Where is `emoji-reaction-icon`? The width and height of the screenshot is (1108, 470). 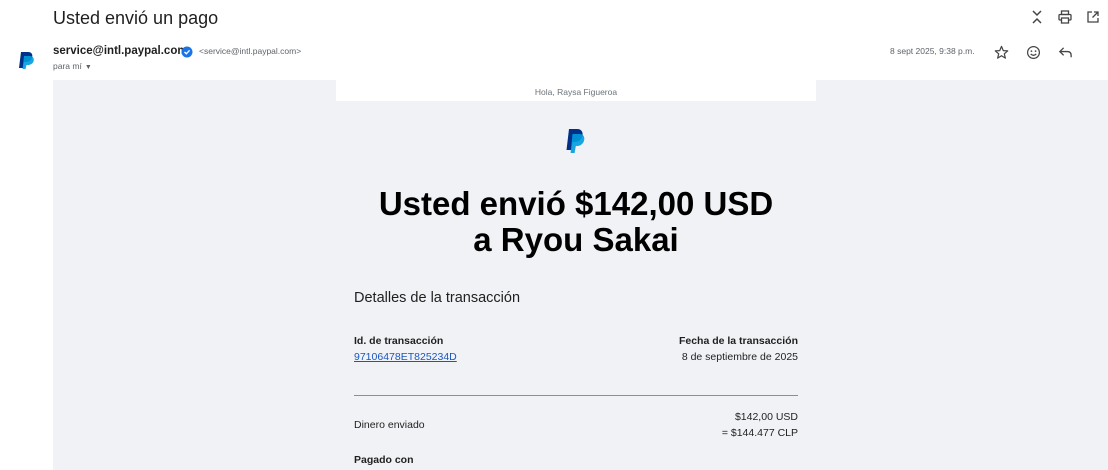
emoji-reaction-icon is located at coordinates (1033, 52).